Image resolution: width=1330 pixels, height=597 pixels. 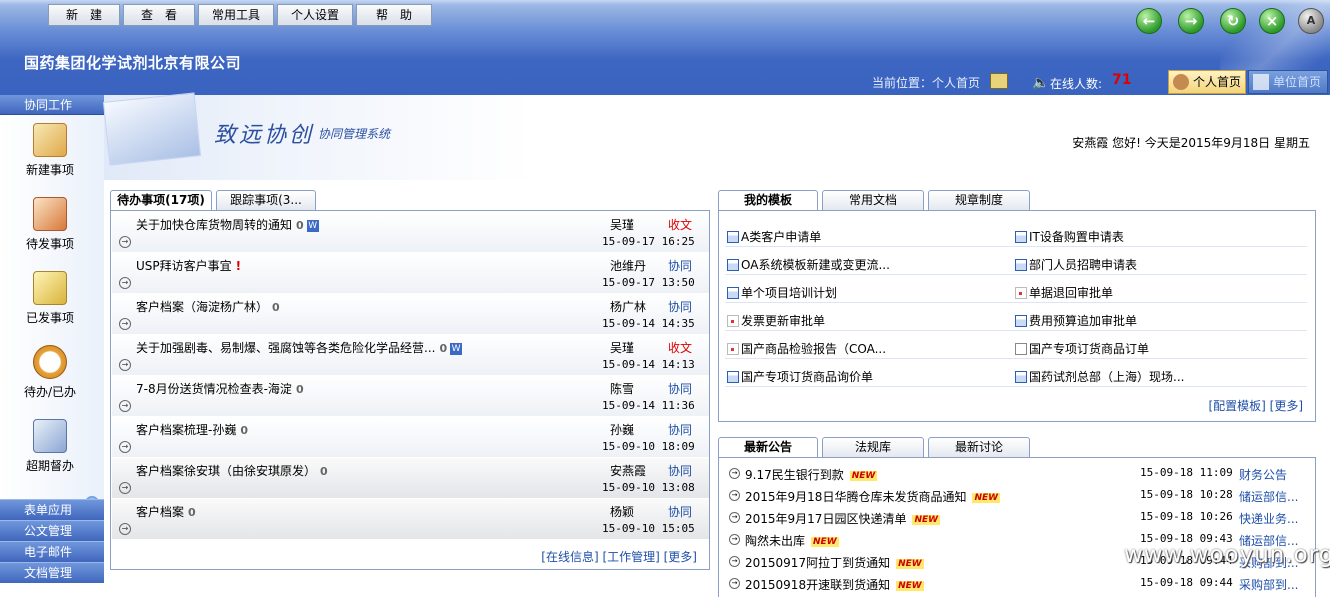 I want to click on template-item: 单个项目培训计划, so click(x=782, y=292).